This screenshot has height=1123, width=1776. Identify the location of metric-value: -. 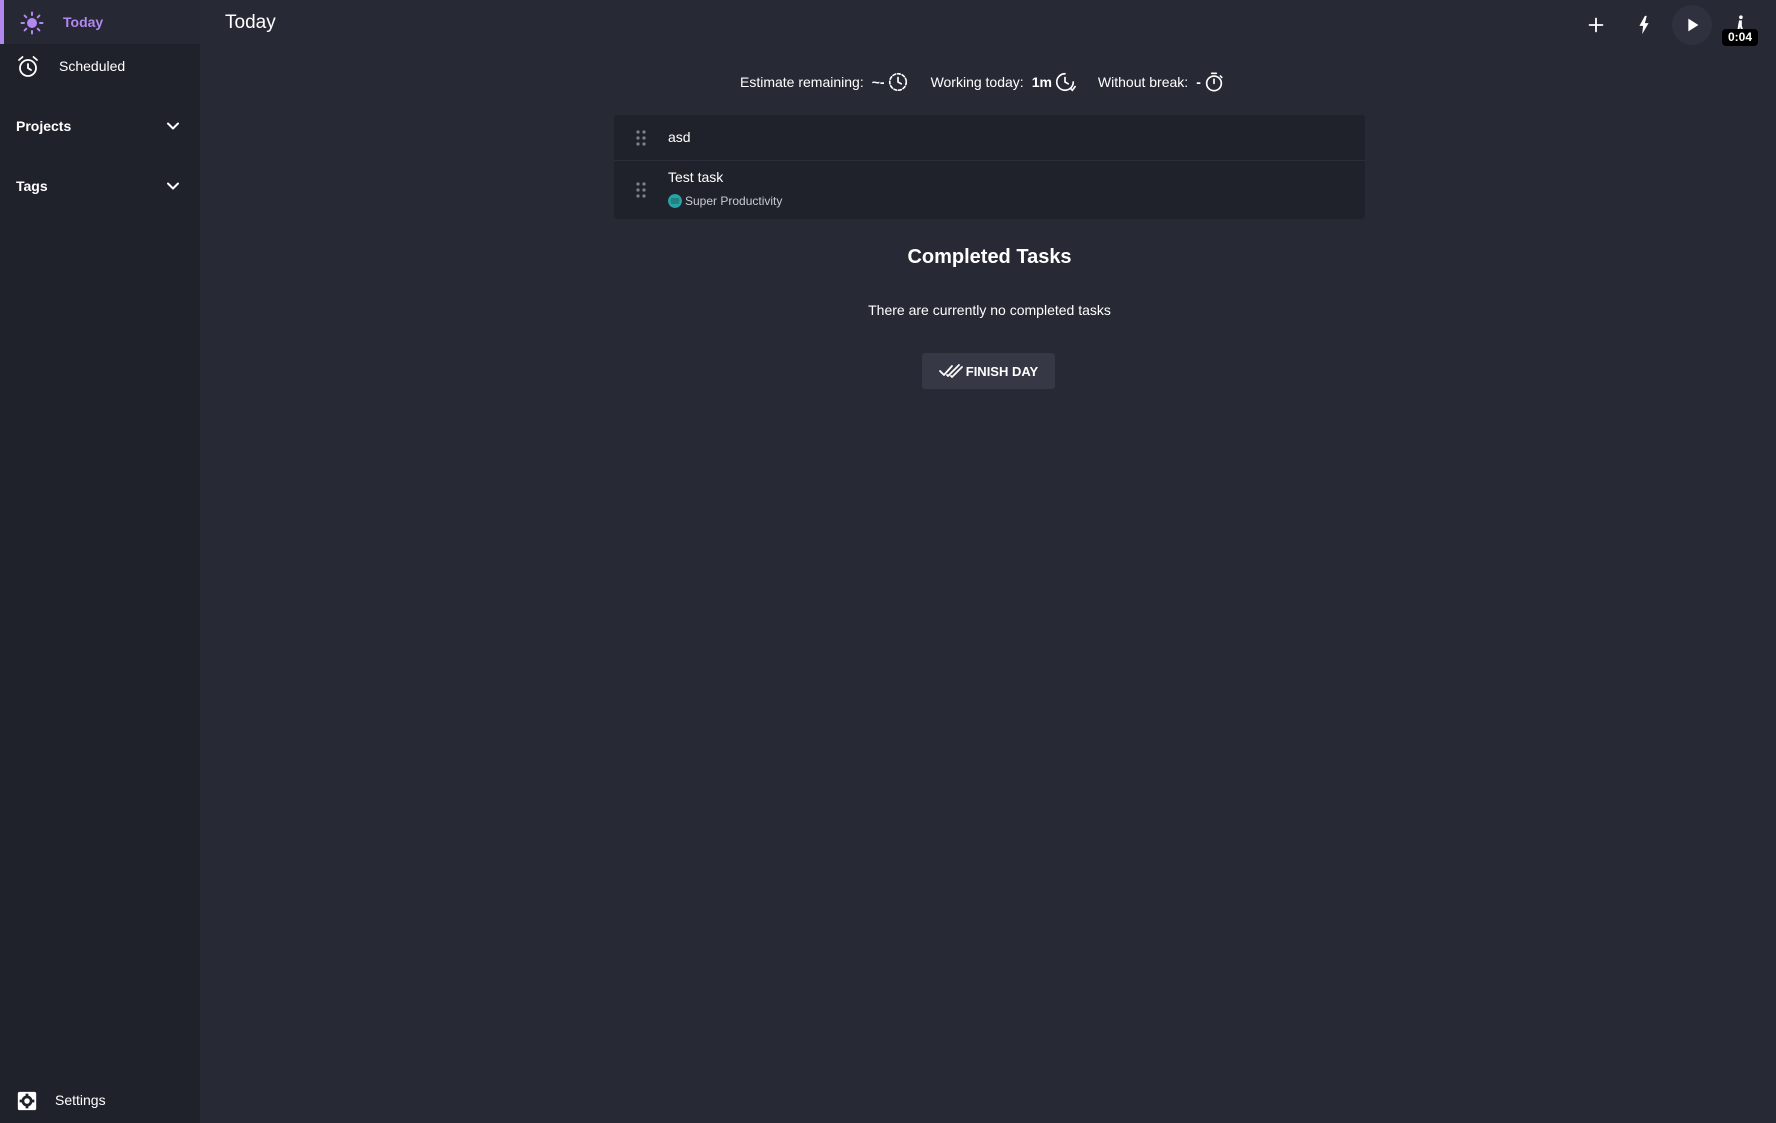
(1198, 82).